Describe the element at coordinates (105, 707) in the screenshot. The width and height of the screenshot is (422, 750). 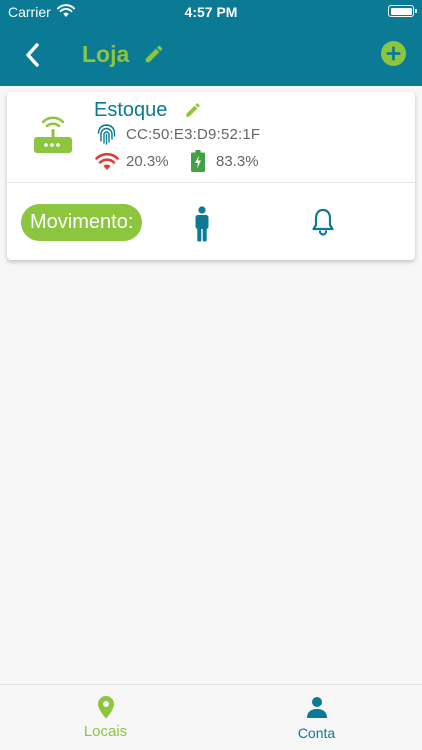
I see `location-pin-icon` at that location.